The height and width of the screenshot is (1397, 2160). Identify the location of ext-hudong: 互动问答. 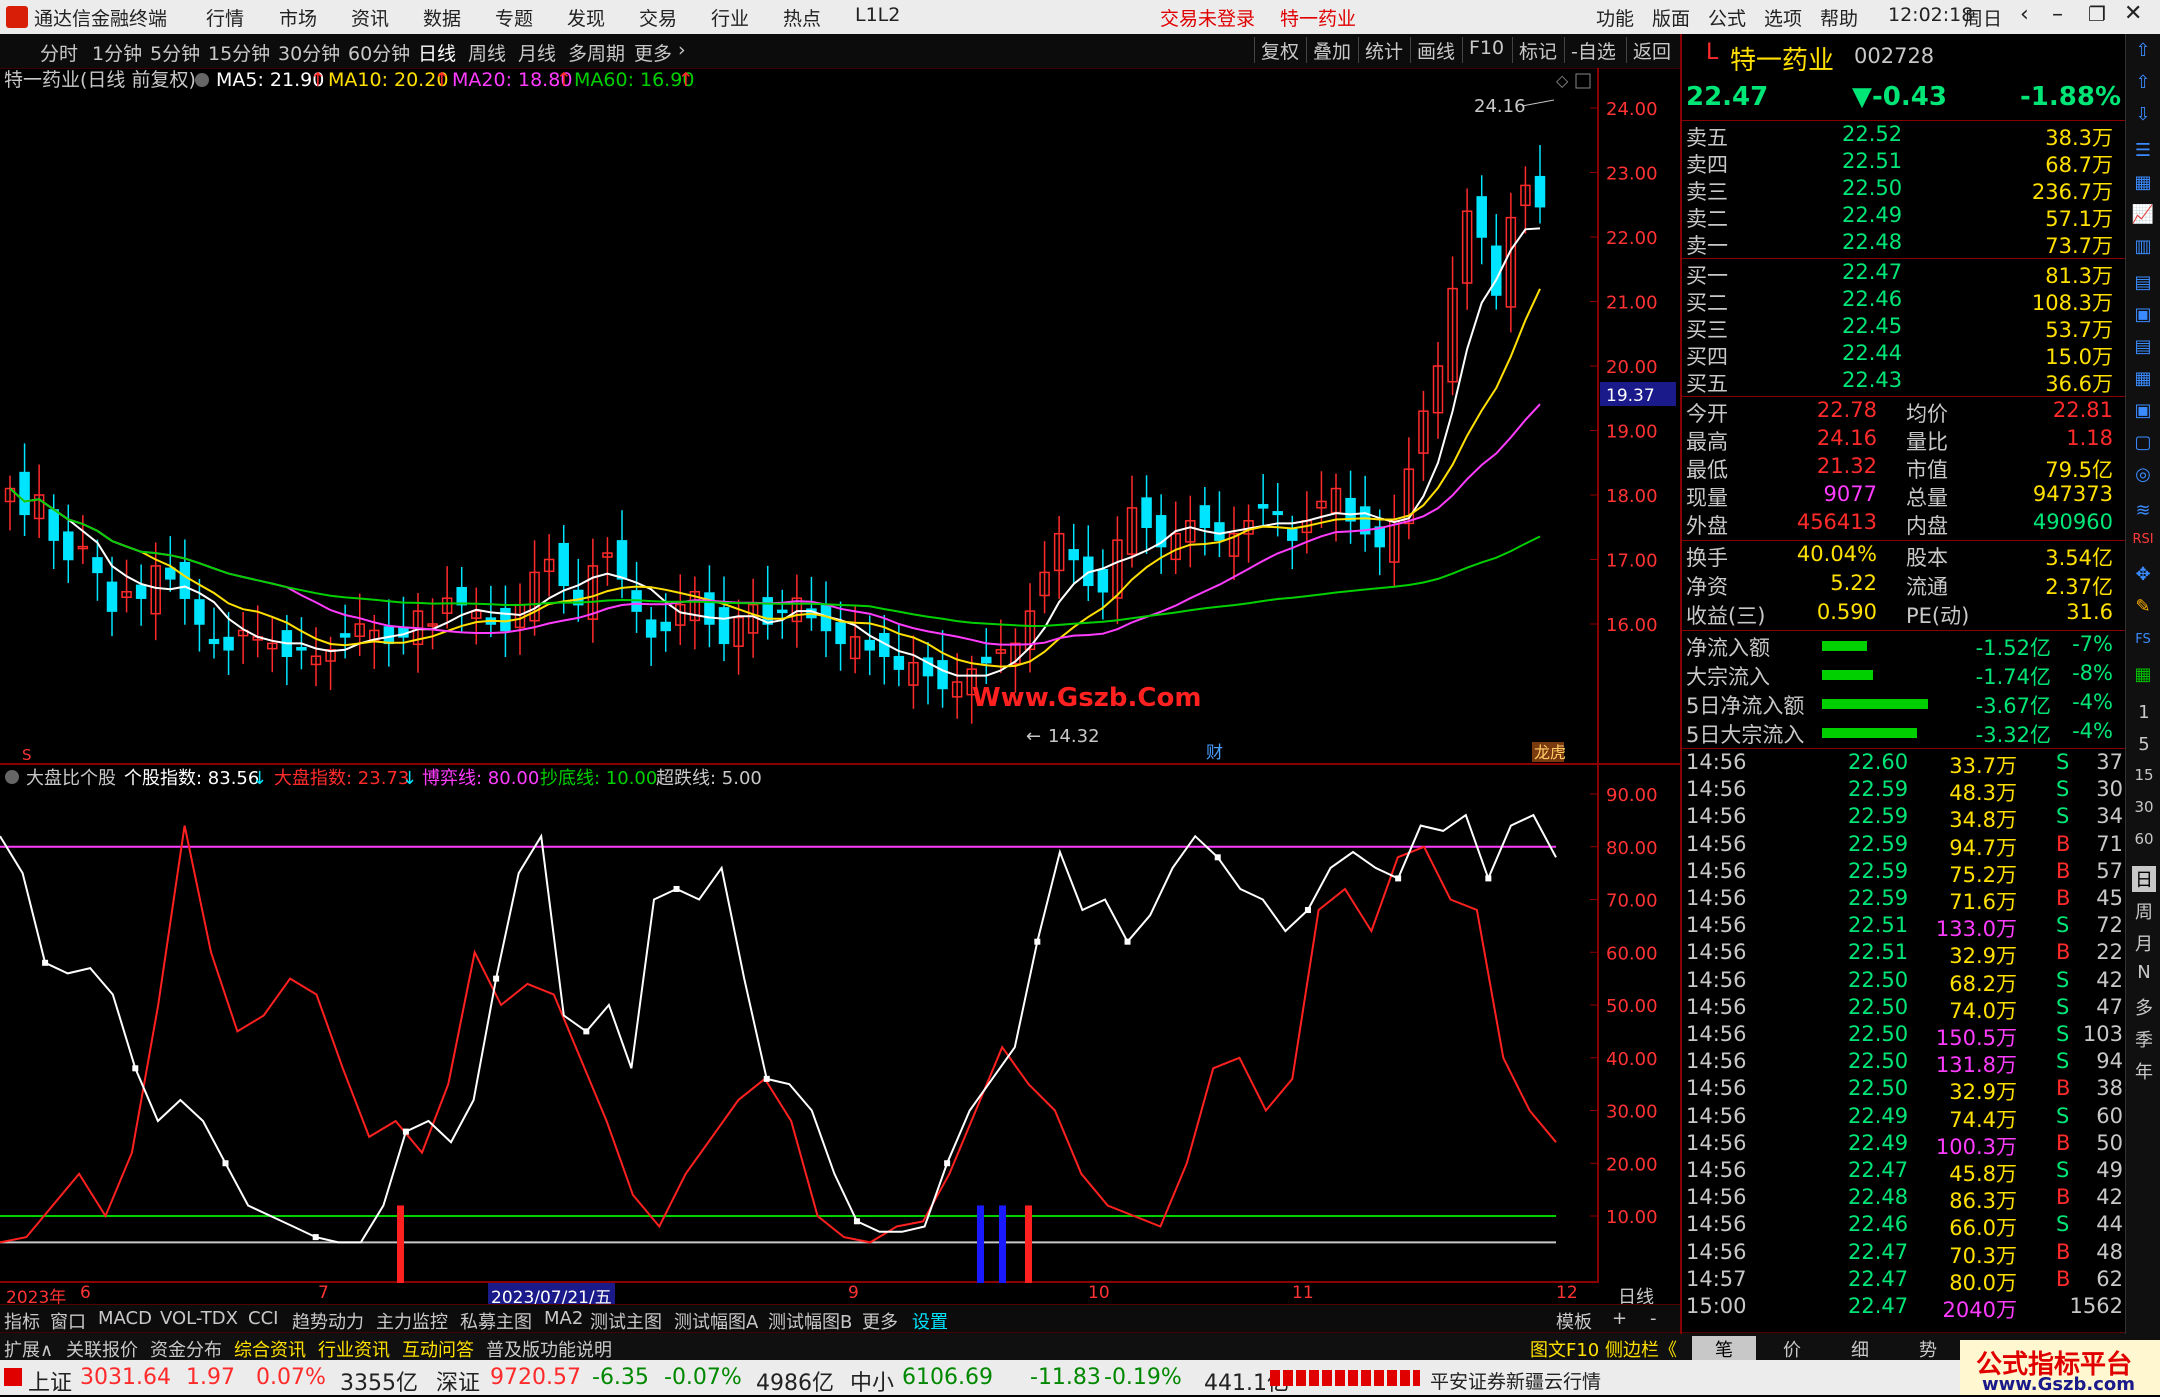
(438, 1349).